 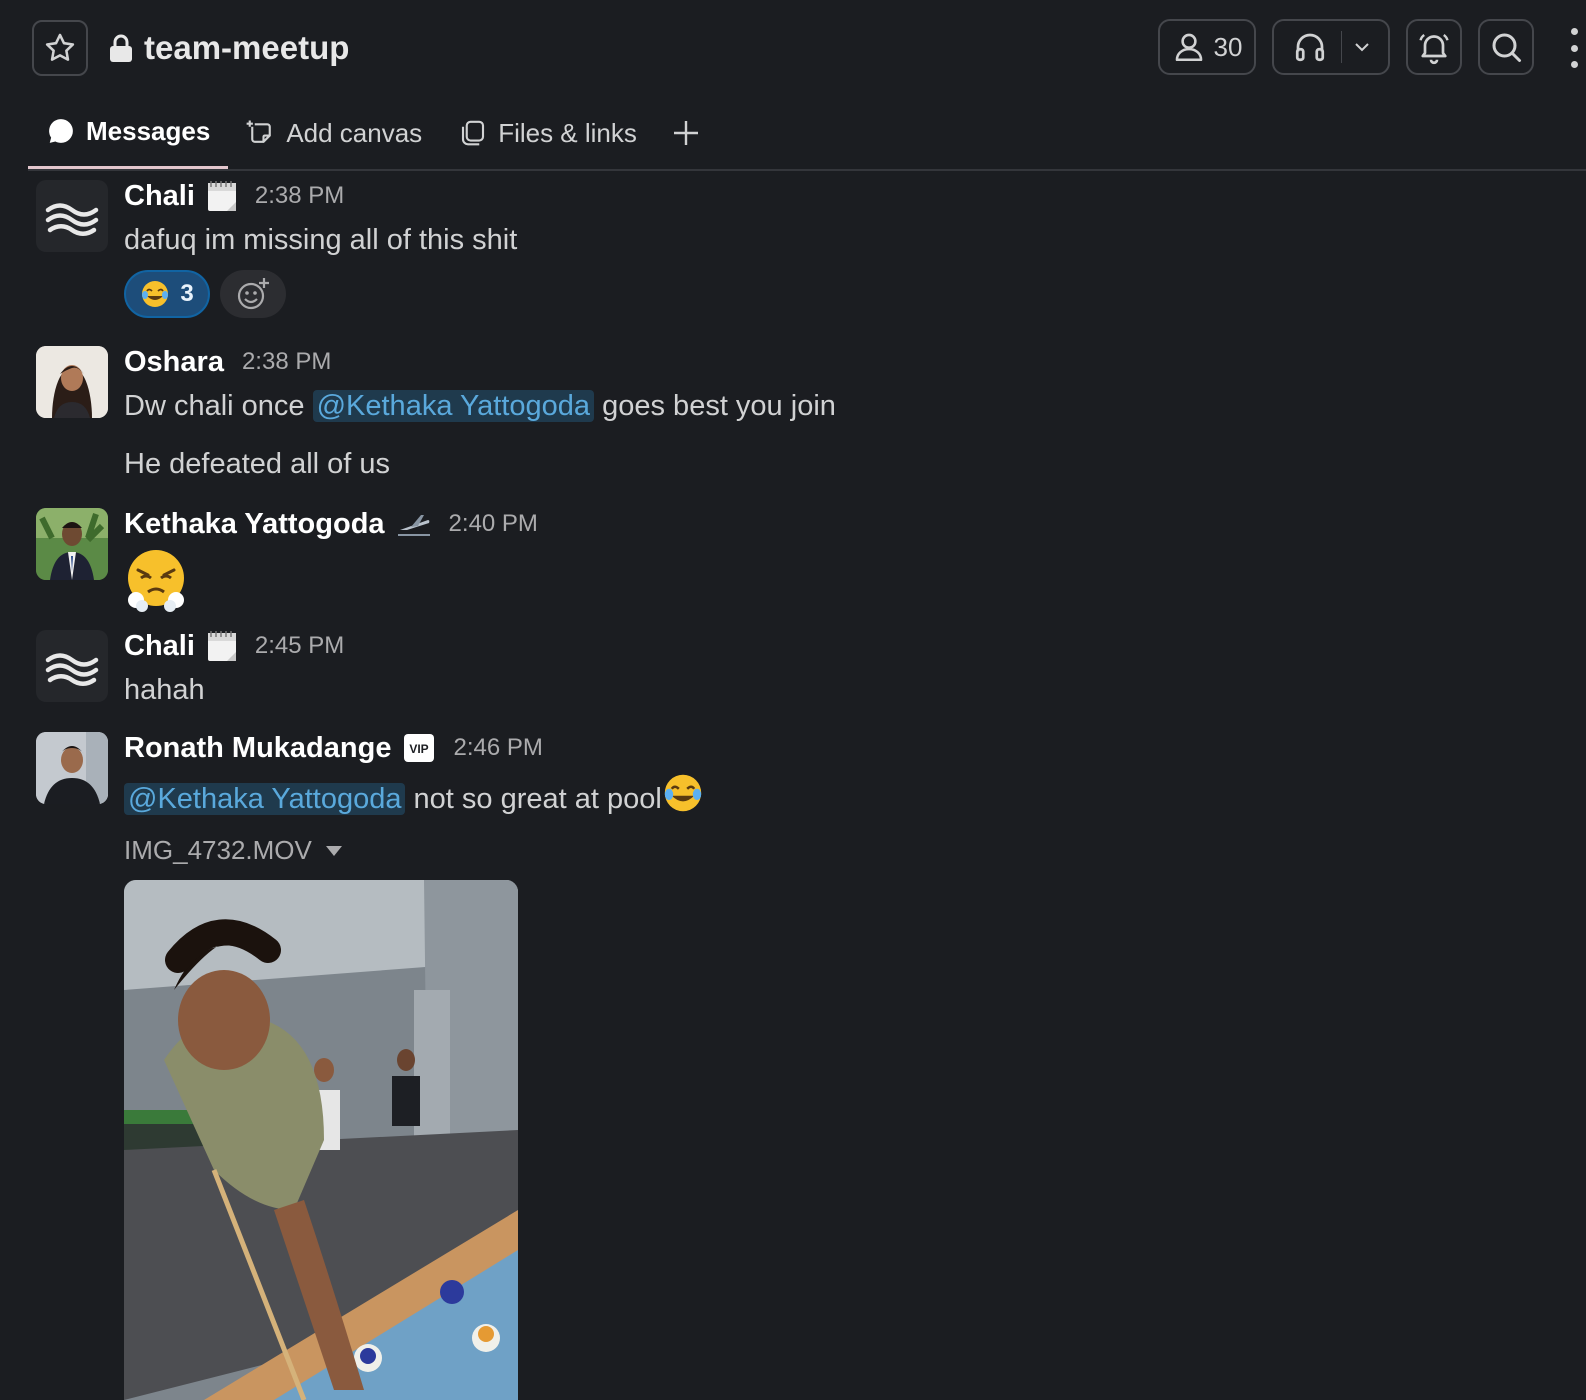 I want to click on search-button, so click(x=1506, y=47).